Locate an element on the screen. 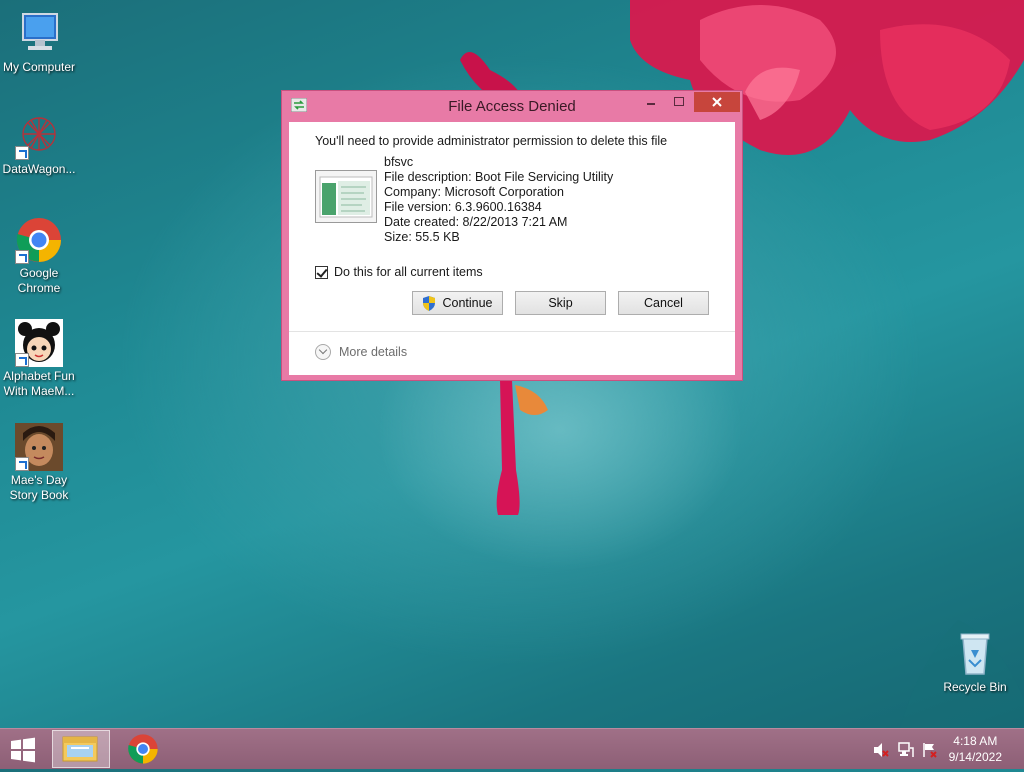 The width and height of the screenshot is (1024, 772). minimize-icon is located at coordinates (651, 104).